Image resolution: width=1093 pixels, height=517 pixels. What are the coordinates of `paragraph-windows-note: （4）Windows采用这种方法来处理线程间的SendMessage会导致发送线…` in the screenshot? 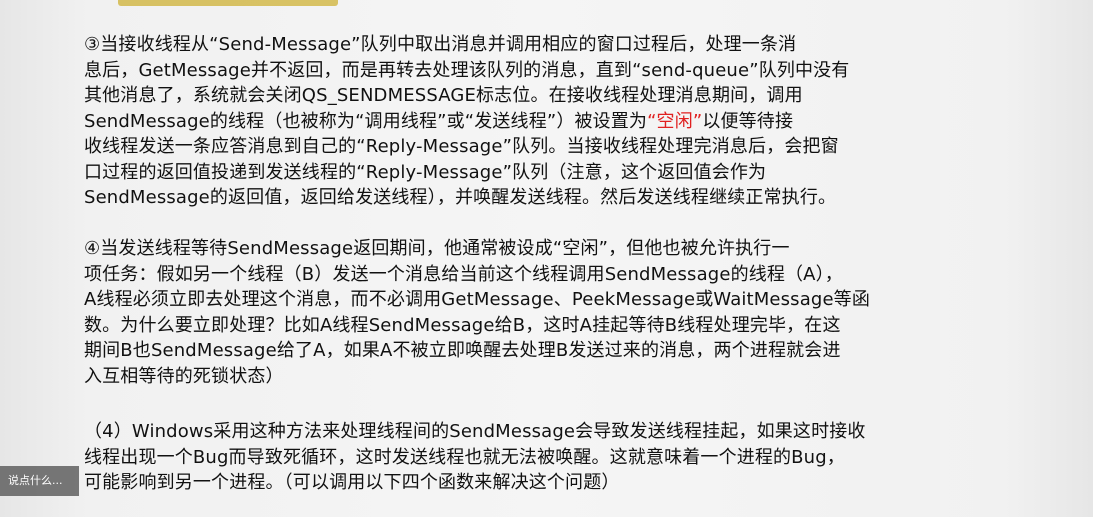 It's located at (475, 457).